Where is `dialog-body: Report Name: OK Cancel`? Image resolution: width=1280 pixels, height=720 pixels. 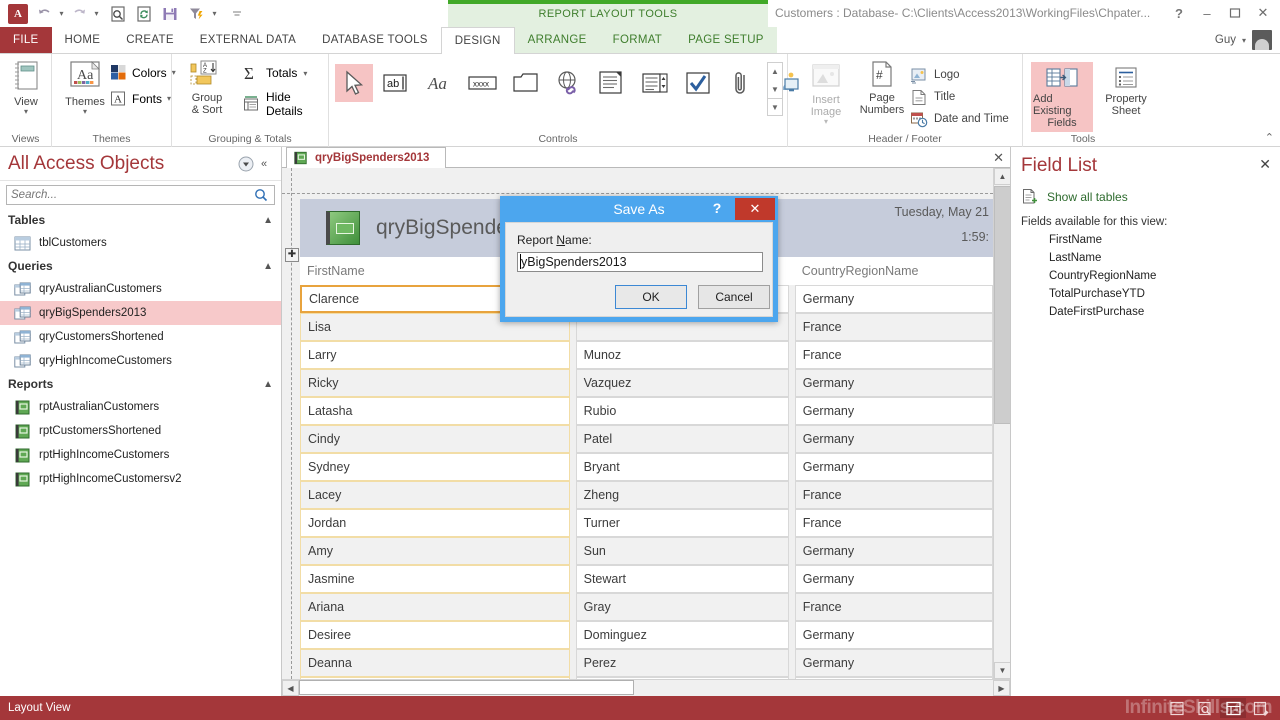 dialog-body: Report Name: OK Cancel is located at coordinates (639, 269).